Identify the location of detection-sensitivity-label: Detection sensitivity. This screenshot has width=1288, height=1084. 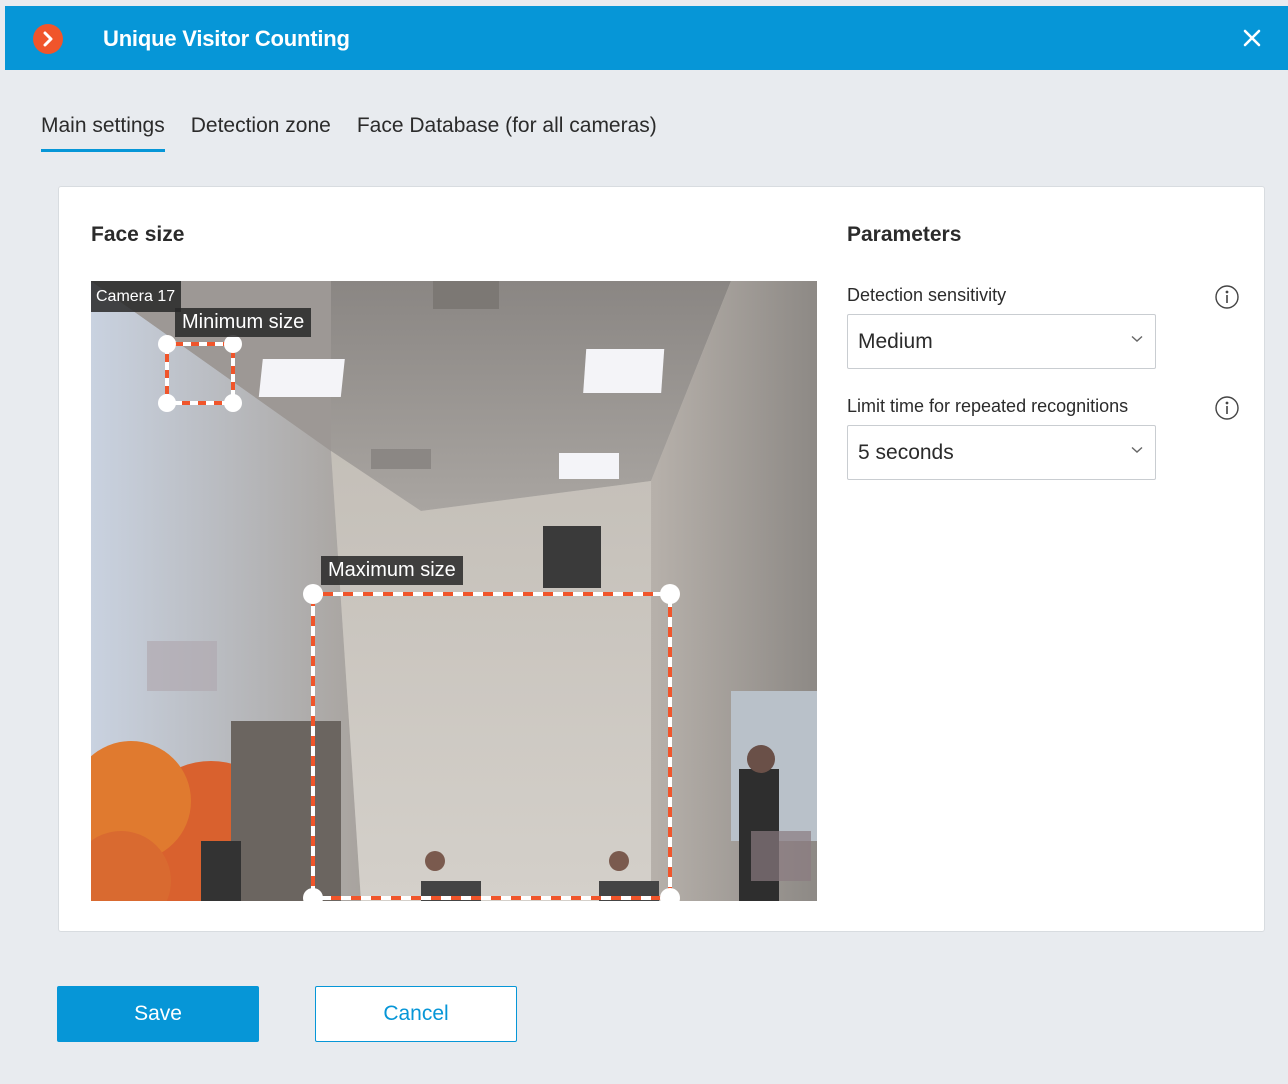
(927, 295).